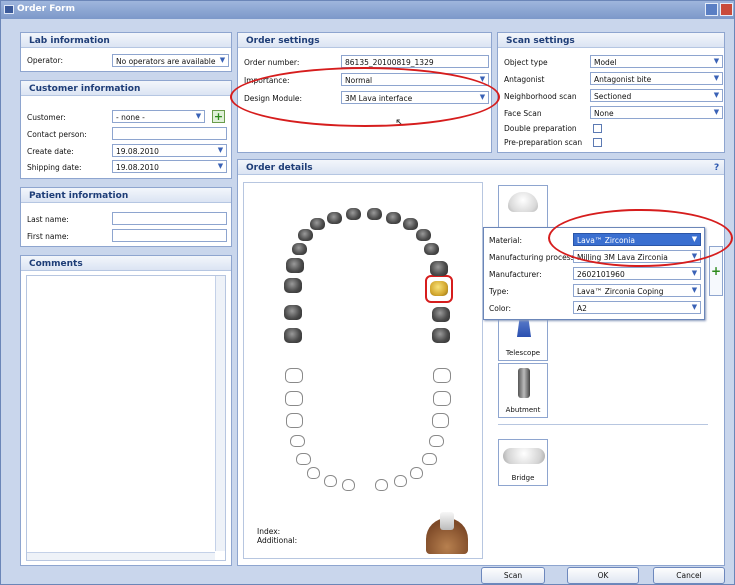 The image size is (735, 585). Describe the element at coordinates (515, 274) in the screenshot. I see `manufacturer-label: Manufacturer:` at that location.